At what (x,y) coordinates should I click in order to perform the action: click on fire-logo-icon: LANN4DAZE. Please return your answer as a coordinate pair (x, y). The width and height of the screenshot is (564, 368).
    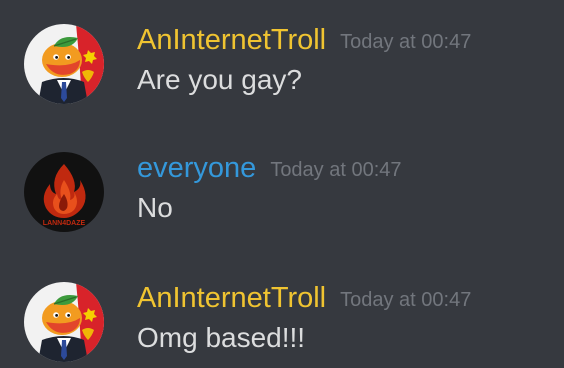
    Looking at the image, I should click on (64, 192).